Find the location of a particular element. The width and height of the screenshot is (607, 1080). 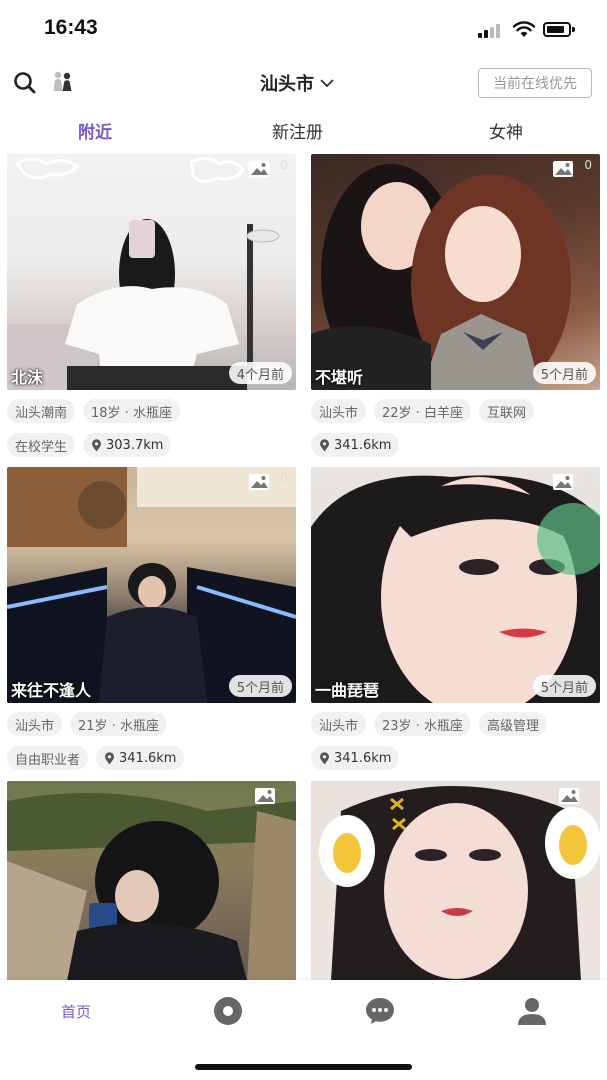

category-tabs: 附近 新注册 女神 is located at coordinates (303, 131).